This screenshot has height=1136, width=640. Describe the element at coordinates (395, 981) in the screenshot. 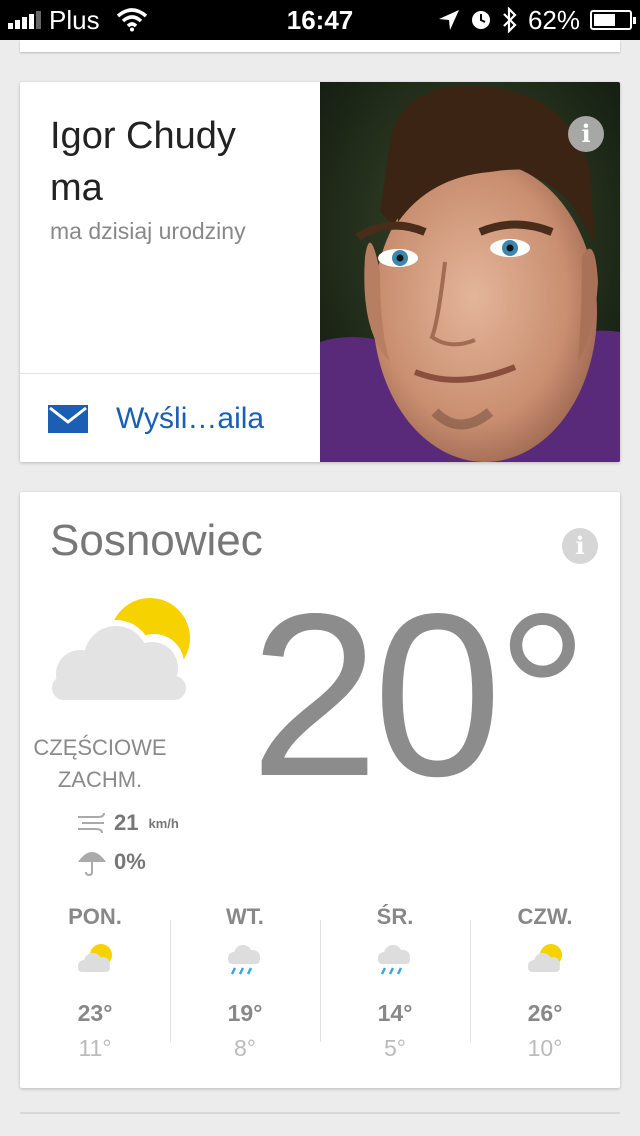

I see `forecast-day: ŚR. 14° 5°` at that location.